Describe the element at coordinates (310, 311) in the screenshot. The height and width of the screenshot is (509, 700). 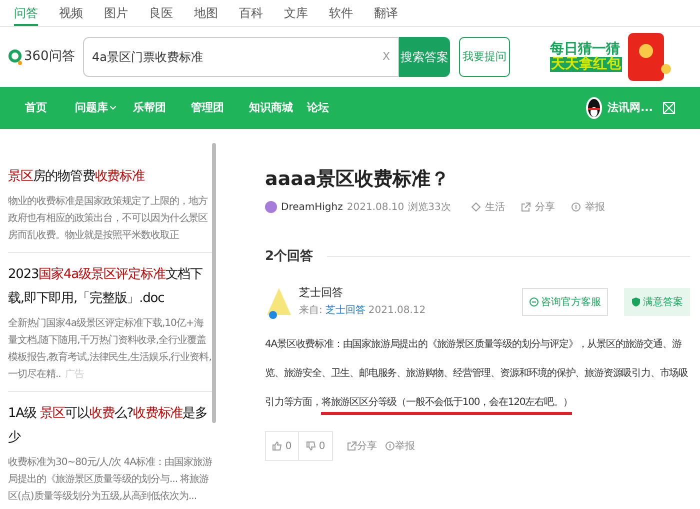
I see `source-label: 来自:` at that location.